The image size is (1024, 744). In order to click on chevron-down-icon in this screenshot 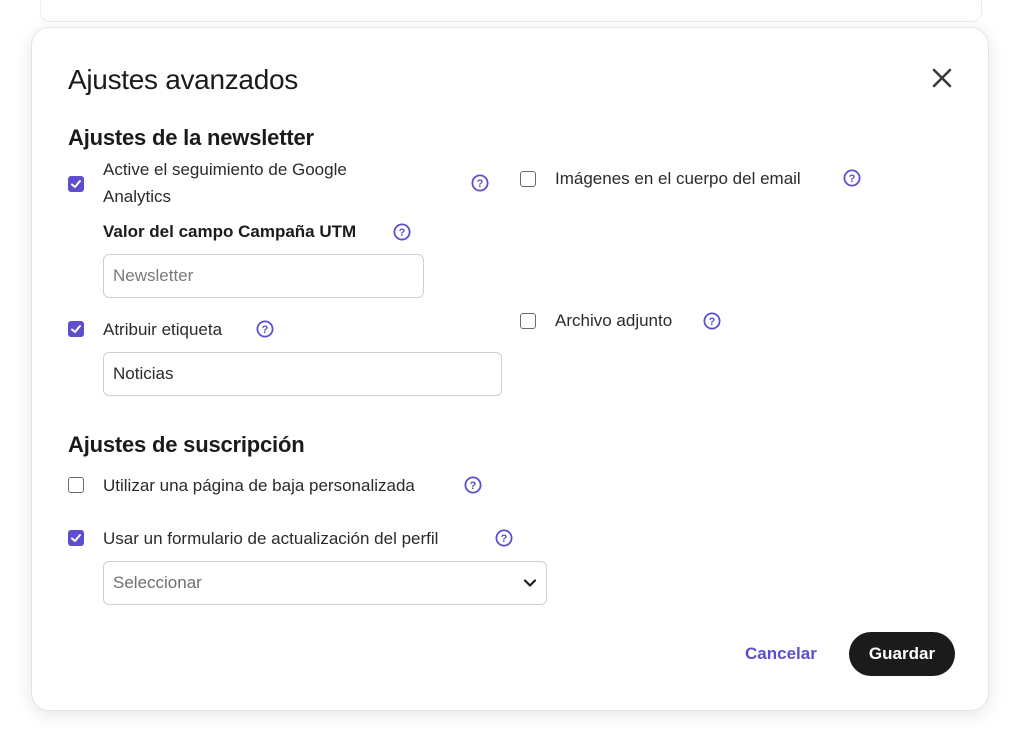, I will do `click(530, 583)`.